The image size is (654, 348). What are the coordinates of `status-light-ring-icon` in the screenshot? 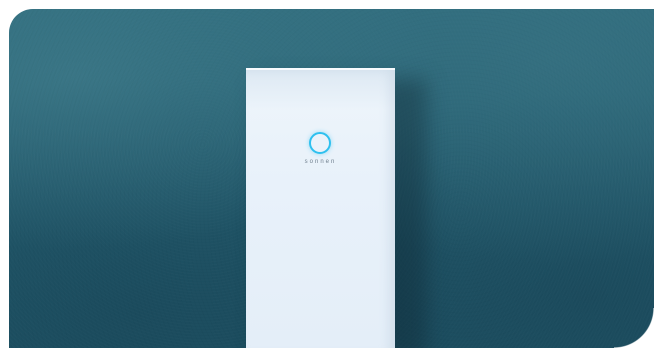 It's located at (320, 143).